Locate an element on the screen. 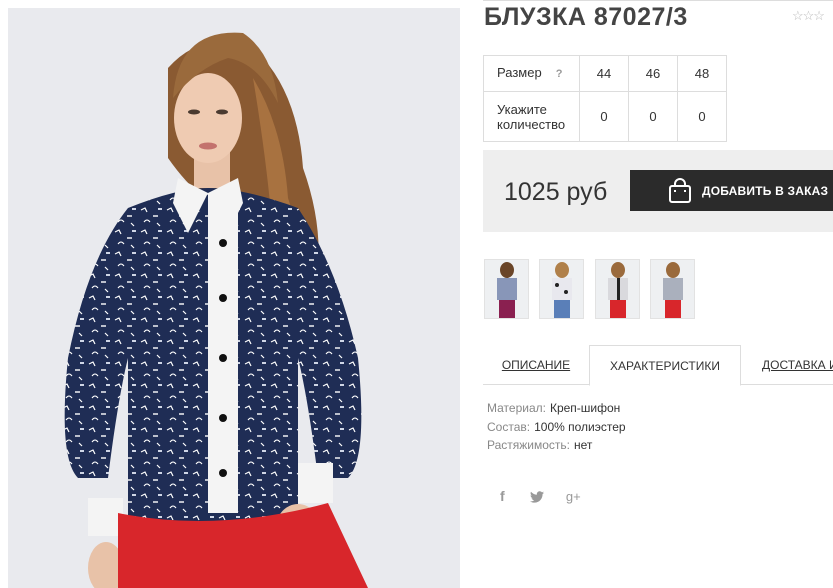 The image size is (833, 588). tabs-bar: ОПИСАНИЕ ХАРАКТЕРИСТИКИ ДОСТАВКА И О is located at coordinates (658, 365).